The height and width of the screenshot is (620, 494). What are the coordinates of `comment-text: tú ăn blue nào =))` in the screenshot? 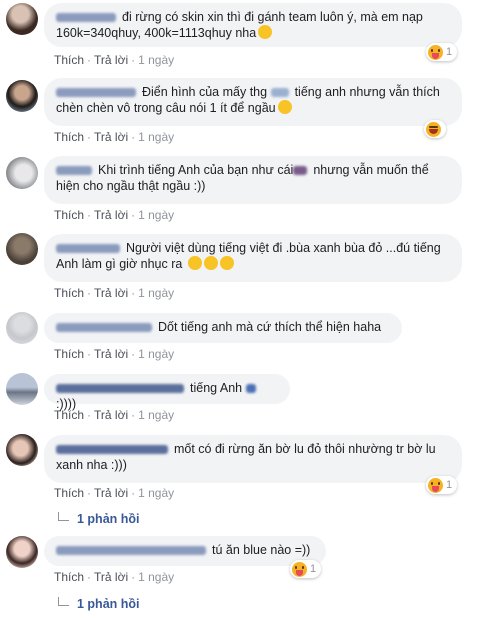 It's located at (261, 550).